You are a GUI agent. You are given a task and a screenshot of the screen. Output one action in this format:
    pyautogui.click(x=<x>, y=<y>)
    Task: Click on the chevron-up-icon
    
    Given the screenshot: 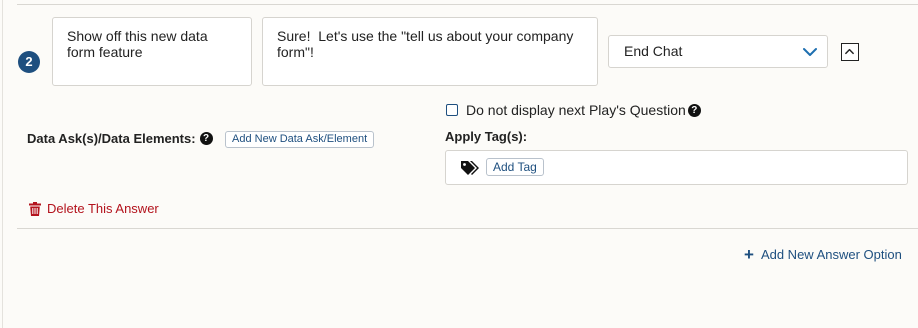 What is the action you would take?
    pyautogui.click(x=849, y=51)
    